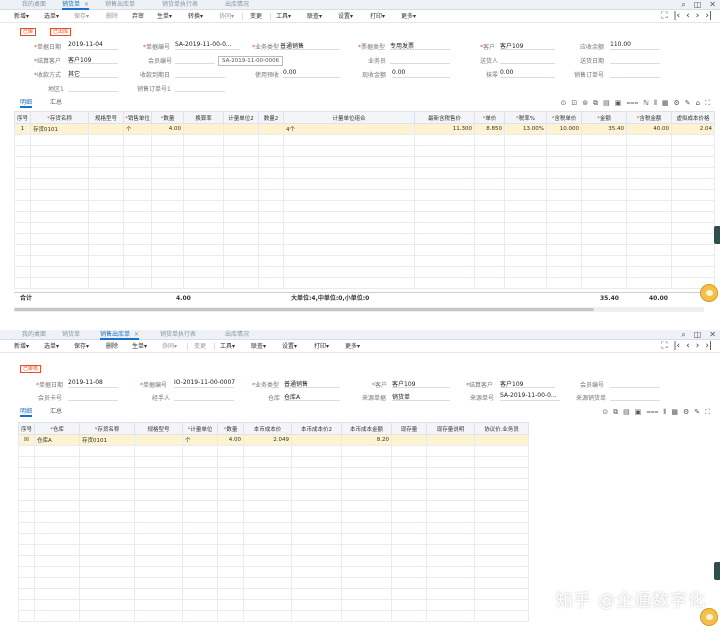  Describe the element at coordinates (665, 103) in the screenshot. I see `grid-icon: ▦` at that location.